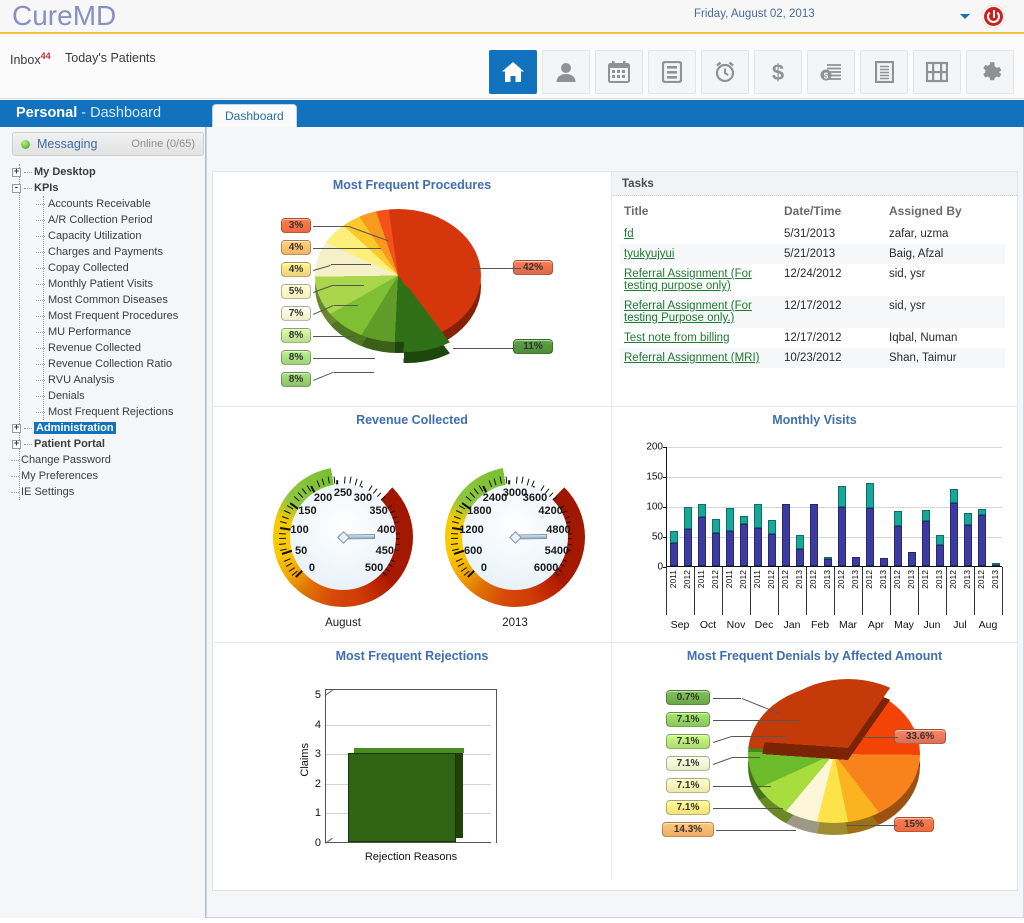 The image size is (1024, 923). I want to click on sidebar-item-most-frequent-procedures: Most Frequent Procedures, so click(107, 316).